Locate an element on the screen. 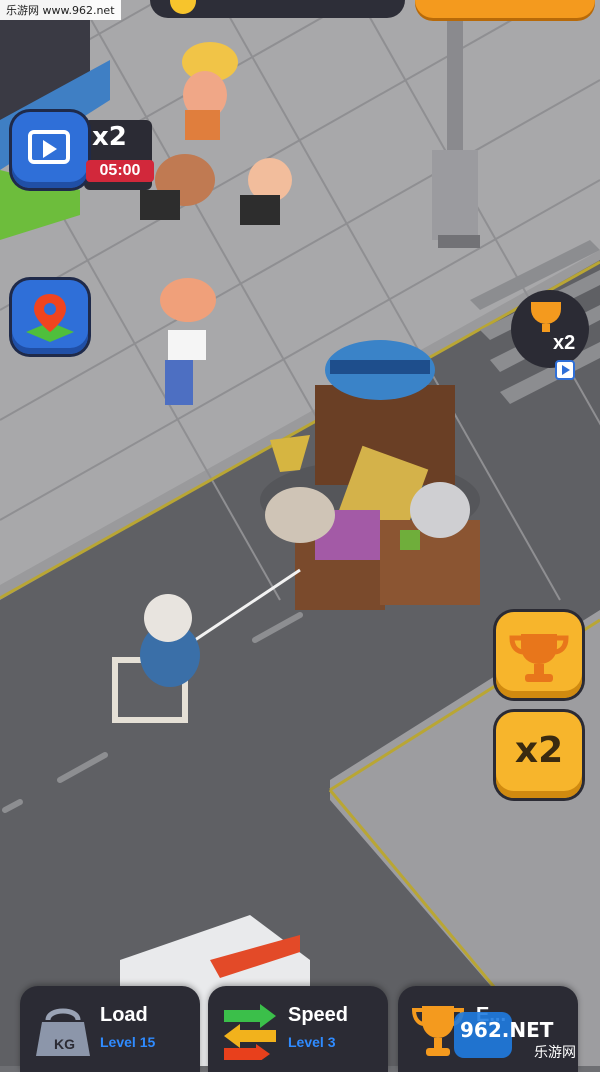 The width and height of the screenshot is (600, 1072). load-upgrade-card: KG Load Level 15 is located at coordinates (110, 1029).